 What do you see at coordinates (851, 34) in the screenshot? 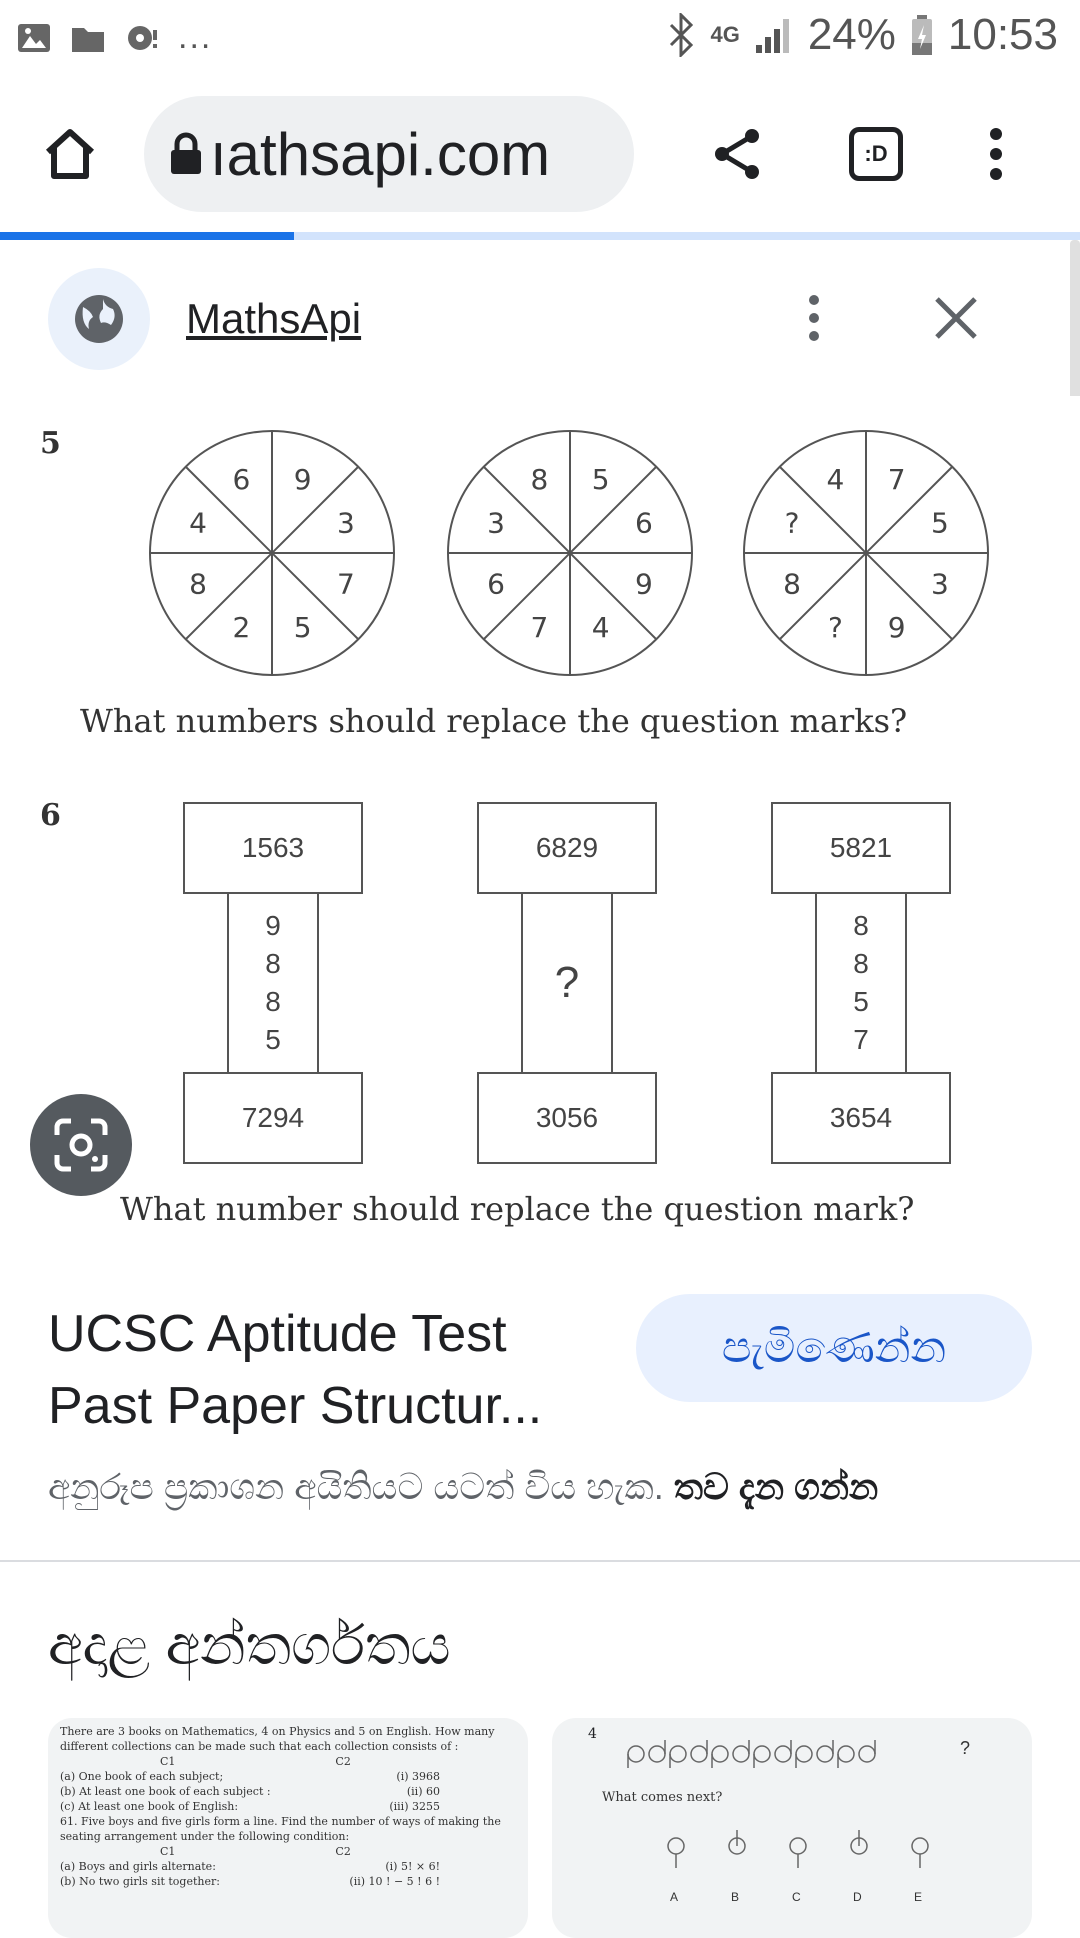
I see `battery-percent: 24%` at bounding box center [851, 34].